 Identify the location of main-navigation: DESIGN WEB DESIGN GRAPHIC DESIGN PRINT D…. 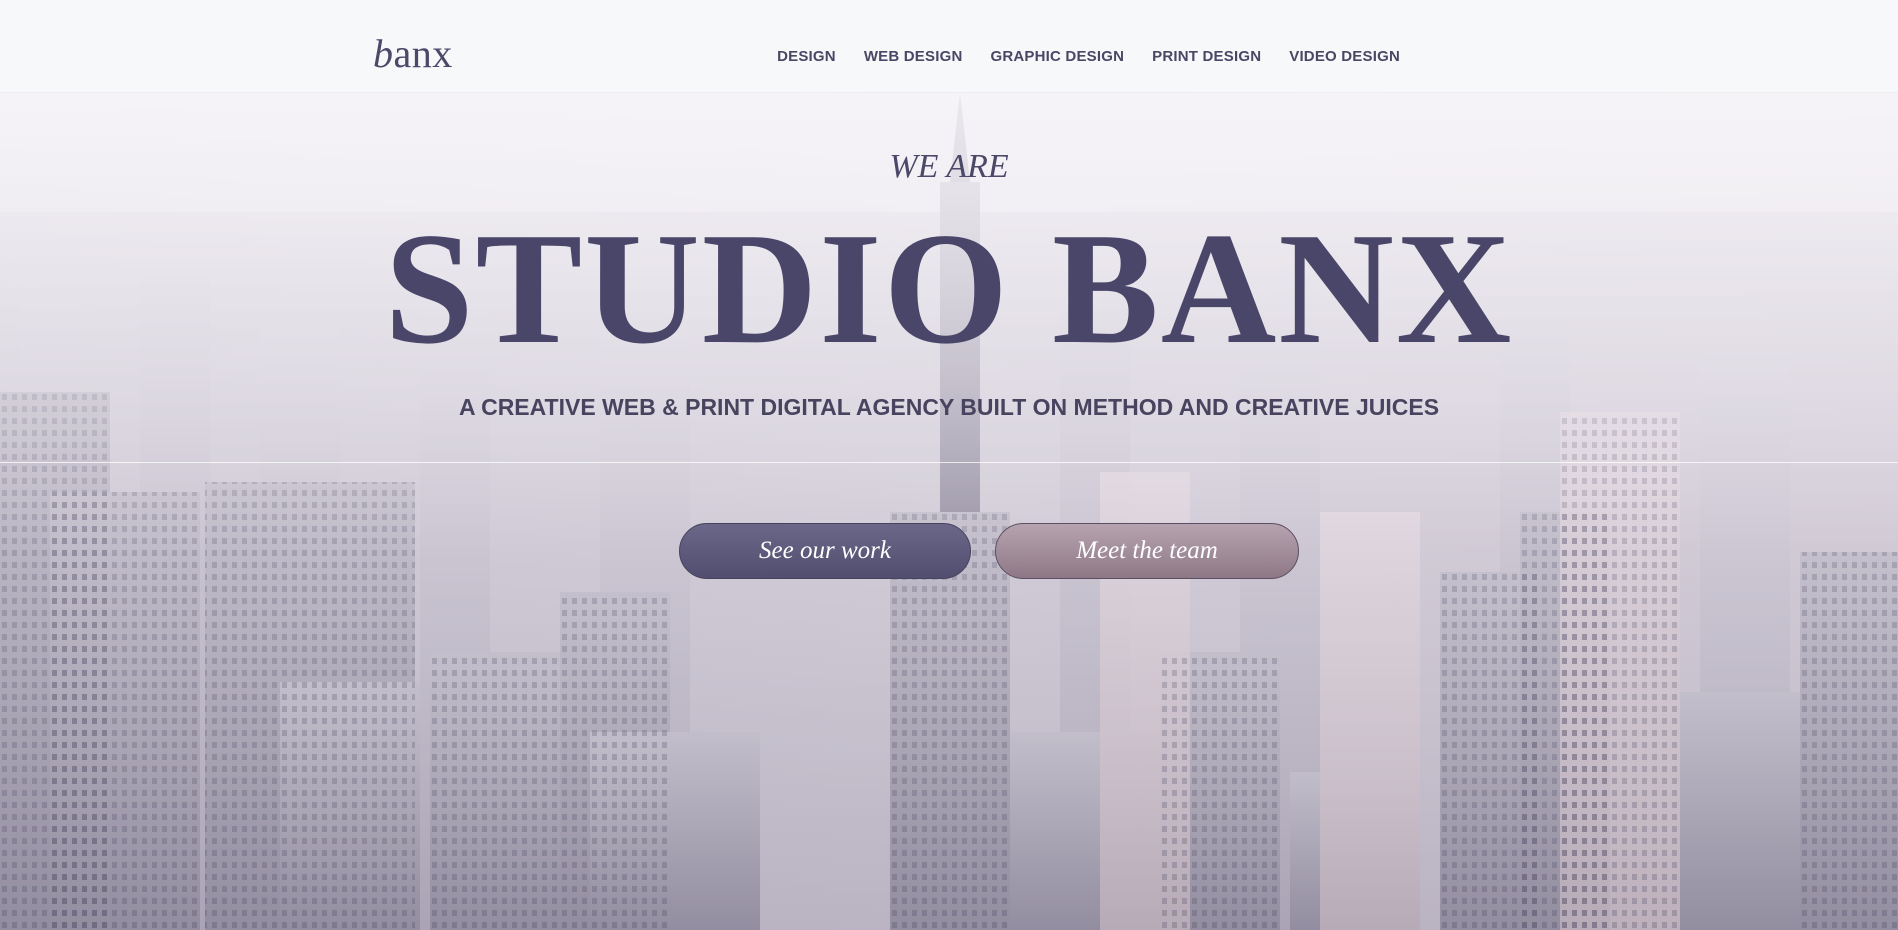
(1088, 56).